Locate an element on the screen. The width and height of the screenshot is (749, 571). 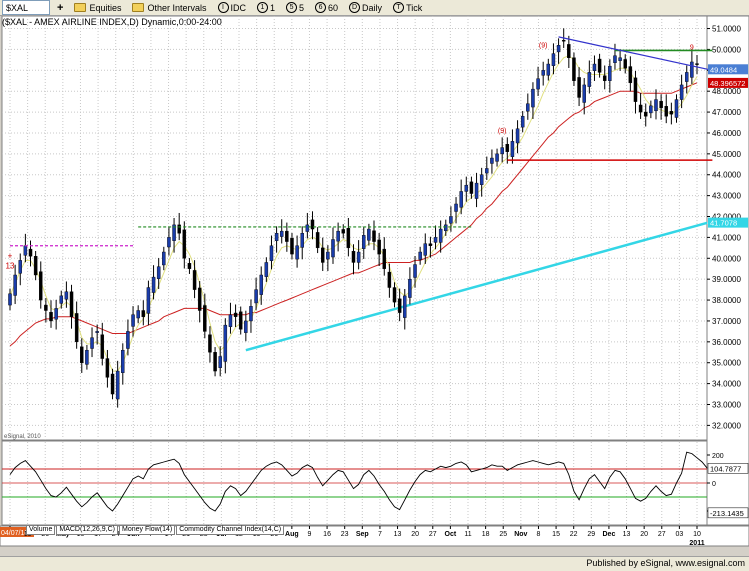
equities-button: Equities is located at coordinates (97, 7).